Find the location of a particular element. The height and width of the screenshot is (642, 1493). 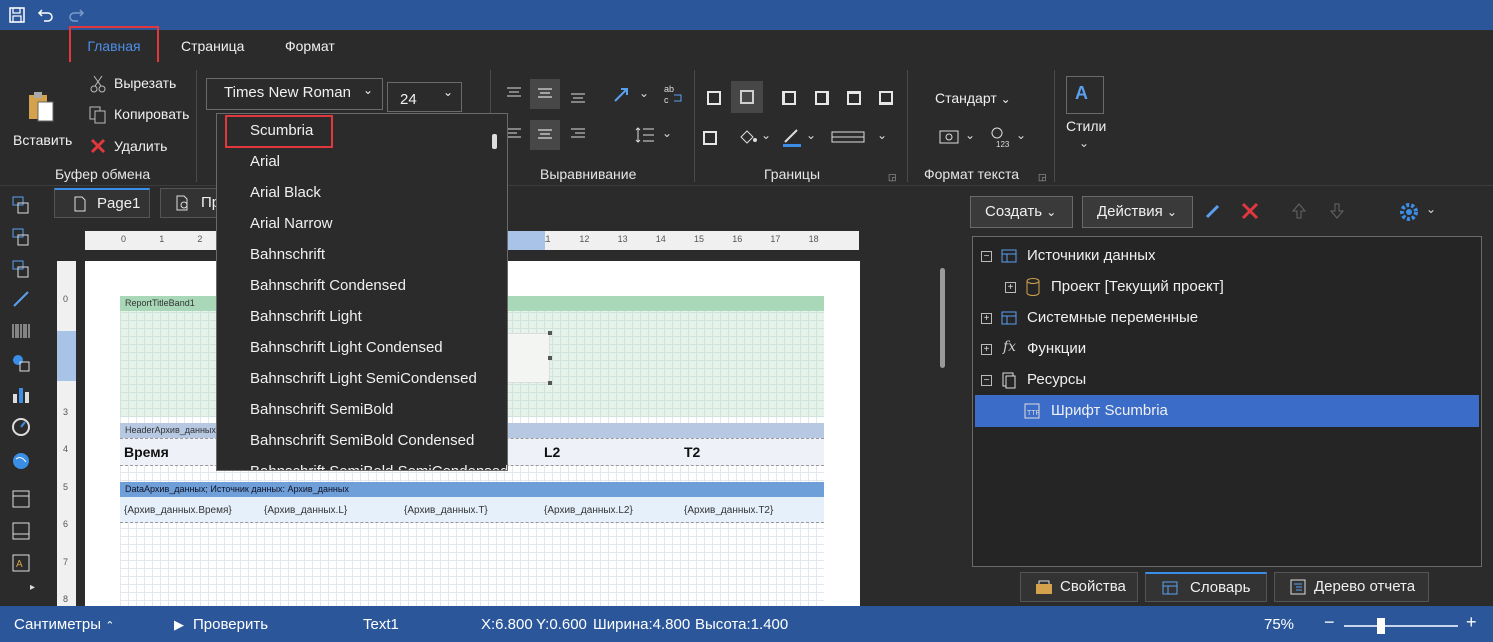

font-option: Arial Narrow is located at coordinates (291, 223).